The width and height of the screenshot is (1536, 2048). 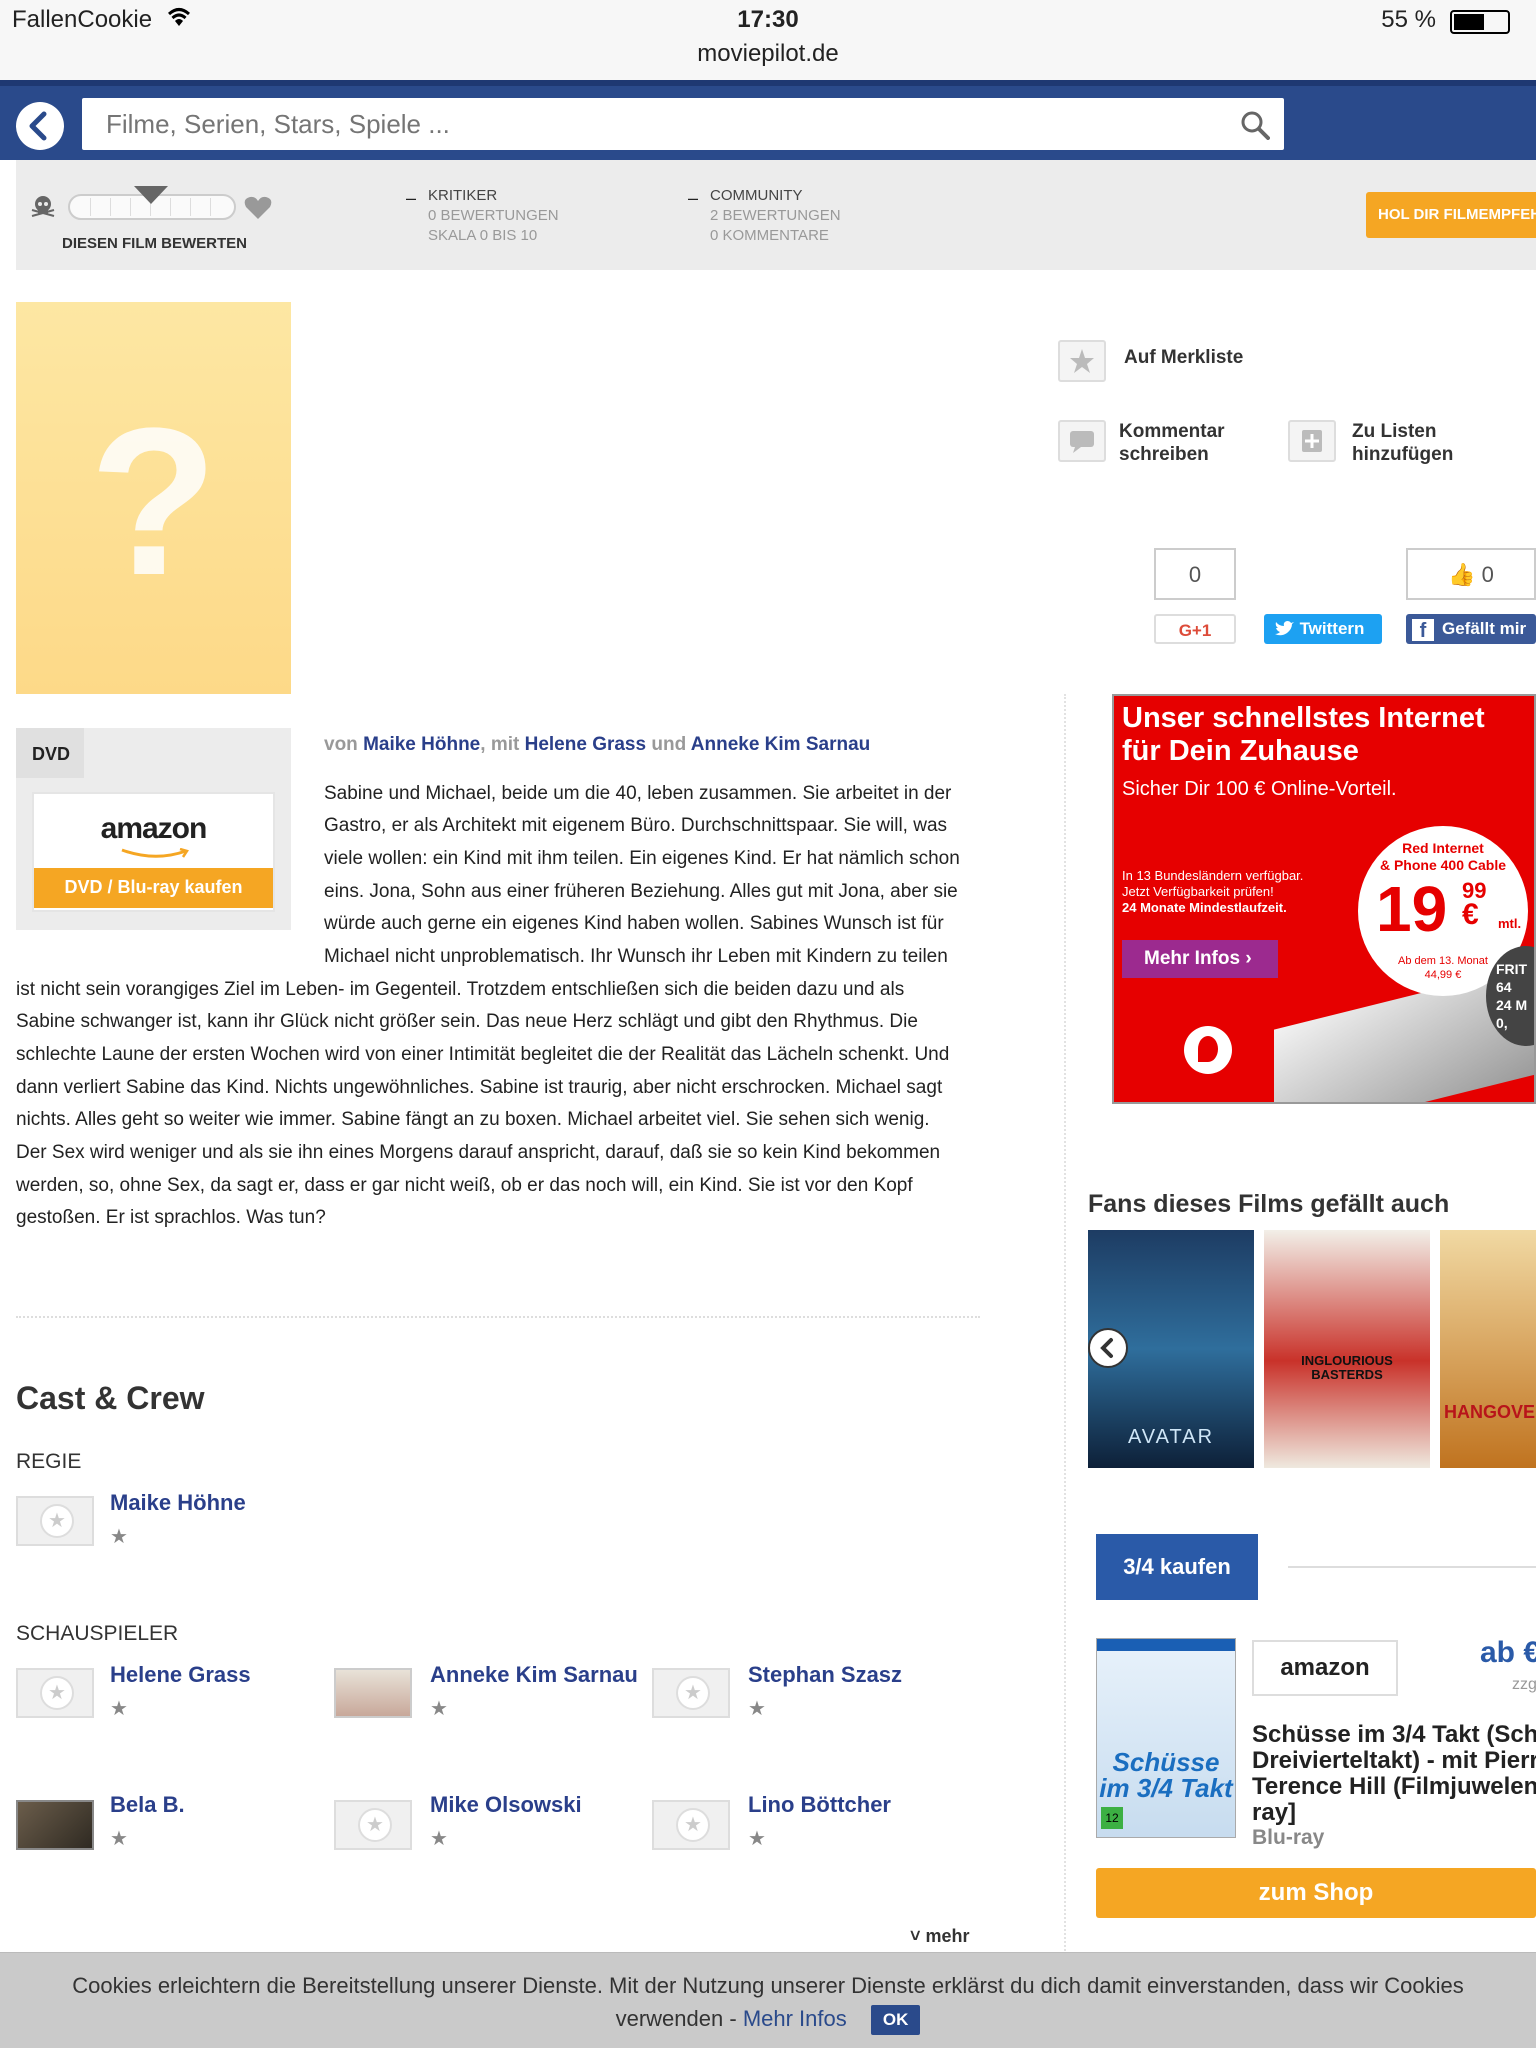 I want to click on product-title-line: Terence Hill (Filmjuwelen) [, so click(x=1394, y=1787).